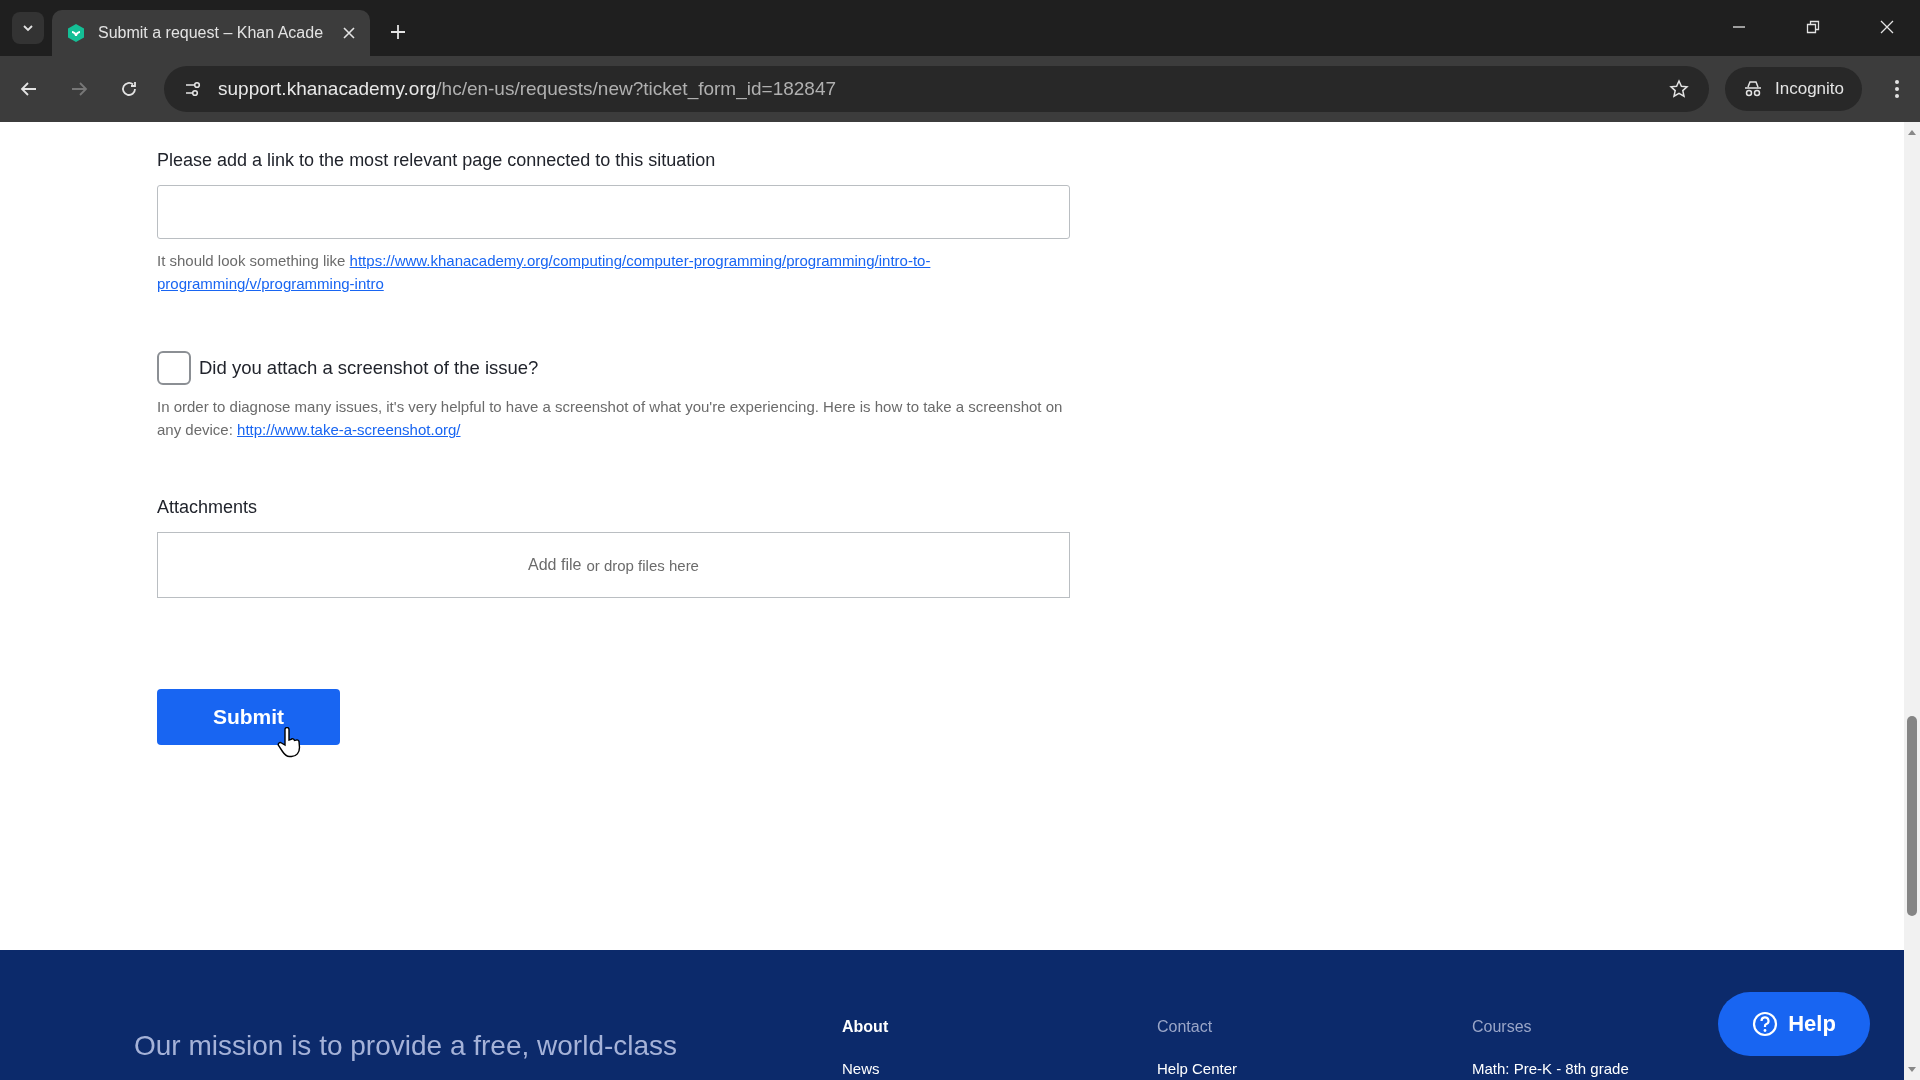 The height and width of the screenshot is (1080, 1920). What do you see at coordinates (861, 1068) in the screenshot?
I see `footer-link: News` at bounding box center [861, 1068].